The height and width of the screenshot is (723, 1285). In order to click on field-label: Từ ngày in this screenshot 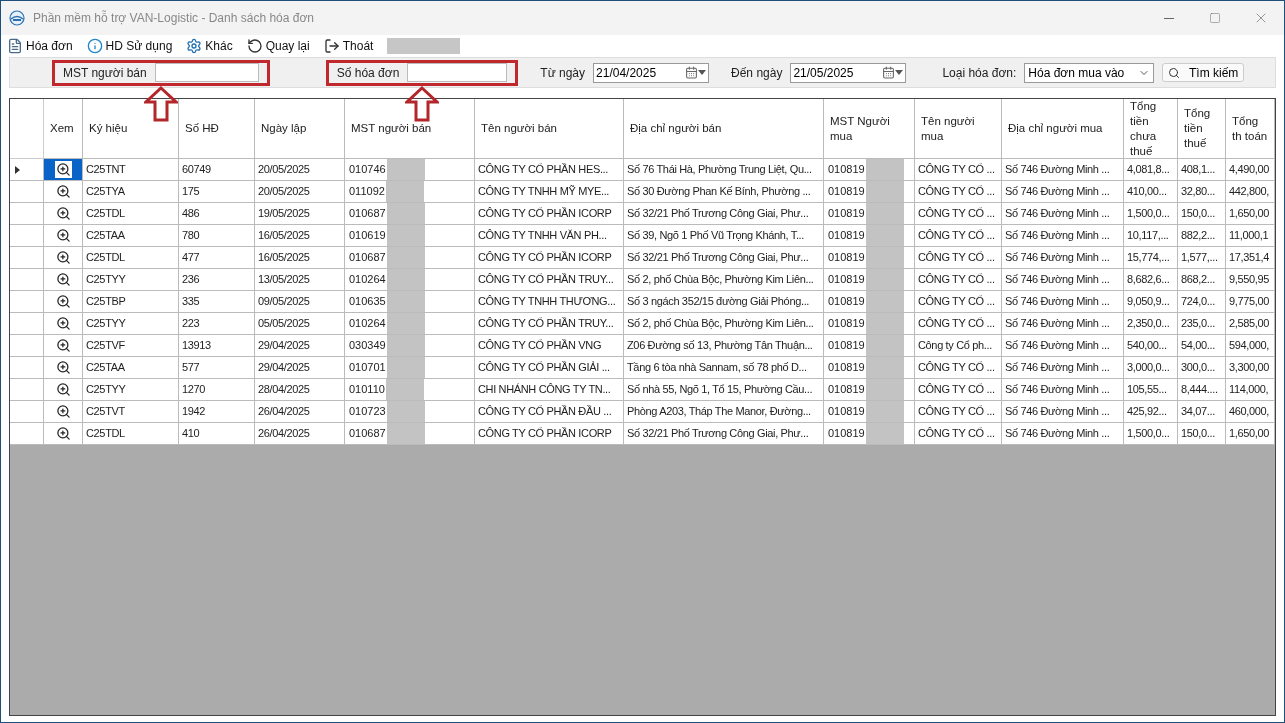, I will do `click(563, 73)`.